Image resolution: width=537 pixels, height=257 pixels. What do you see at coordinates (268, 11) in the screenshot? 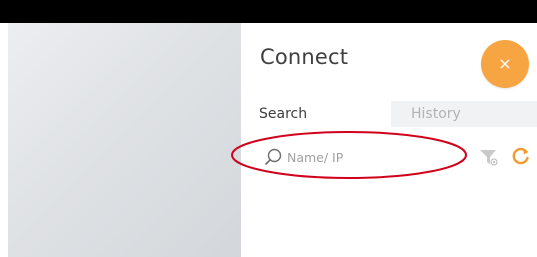
I see `top-bar` at bounding box center [268, 11].